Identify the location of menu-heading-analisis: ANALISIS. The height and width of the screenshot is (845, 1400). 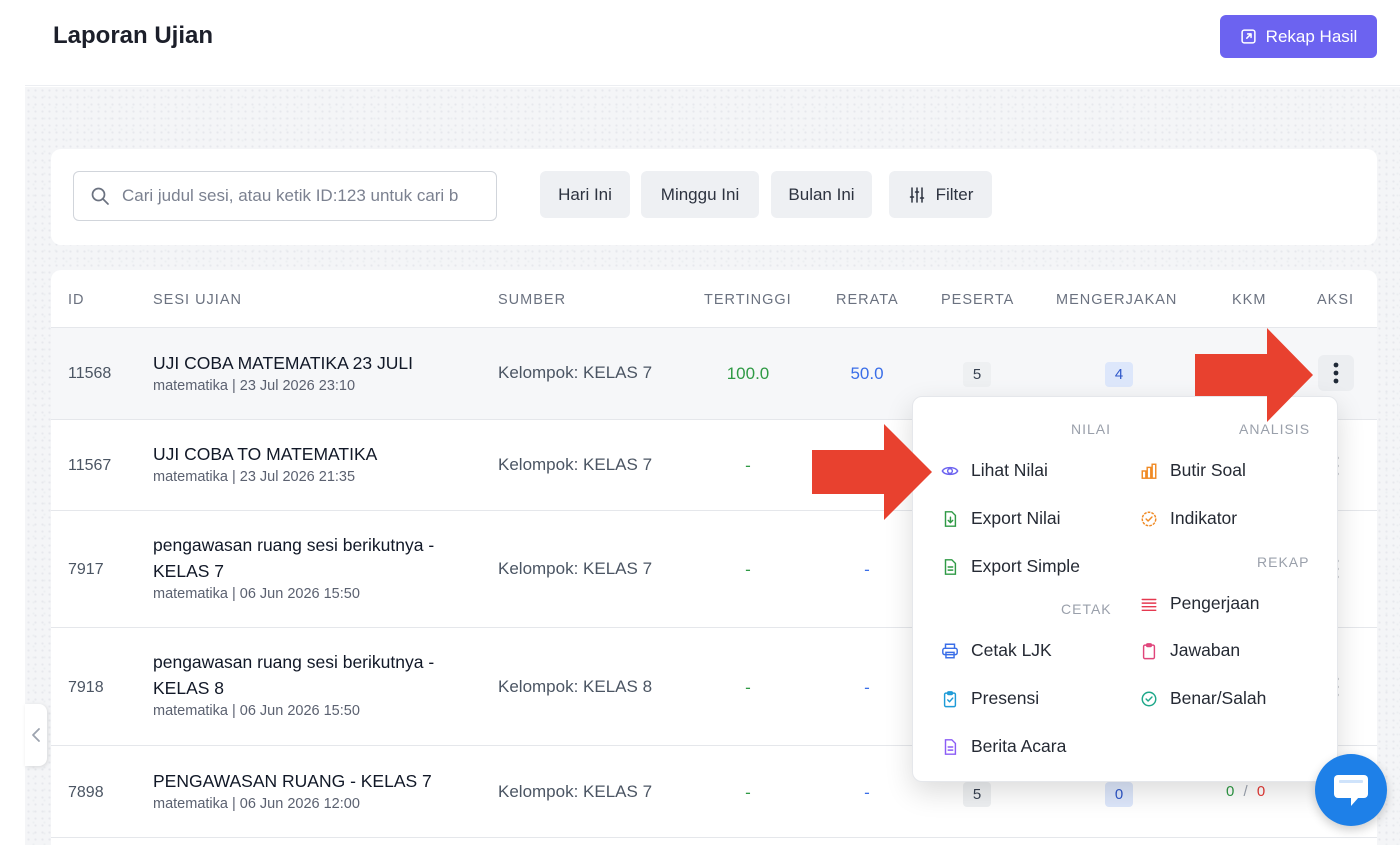
(1275, 429).